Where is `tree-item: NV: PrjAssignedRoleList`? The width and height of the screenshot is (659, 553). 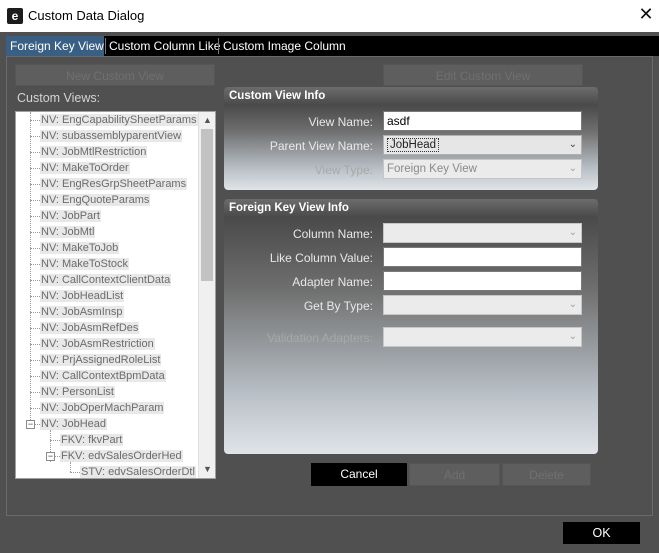 tree-item: NV: PrjAssignedRoleList is located at coordinates (101, 360).